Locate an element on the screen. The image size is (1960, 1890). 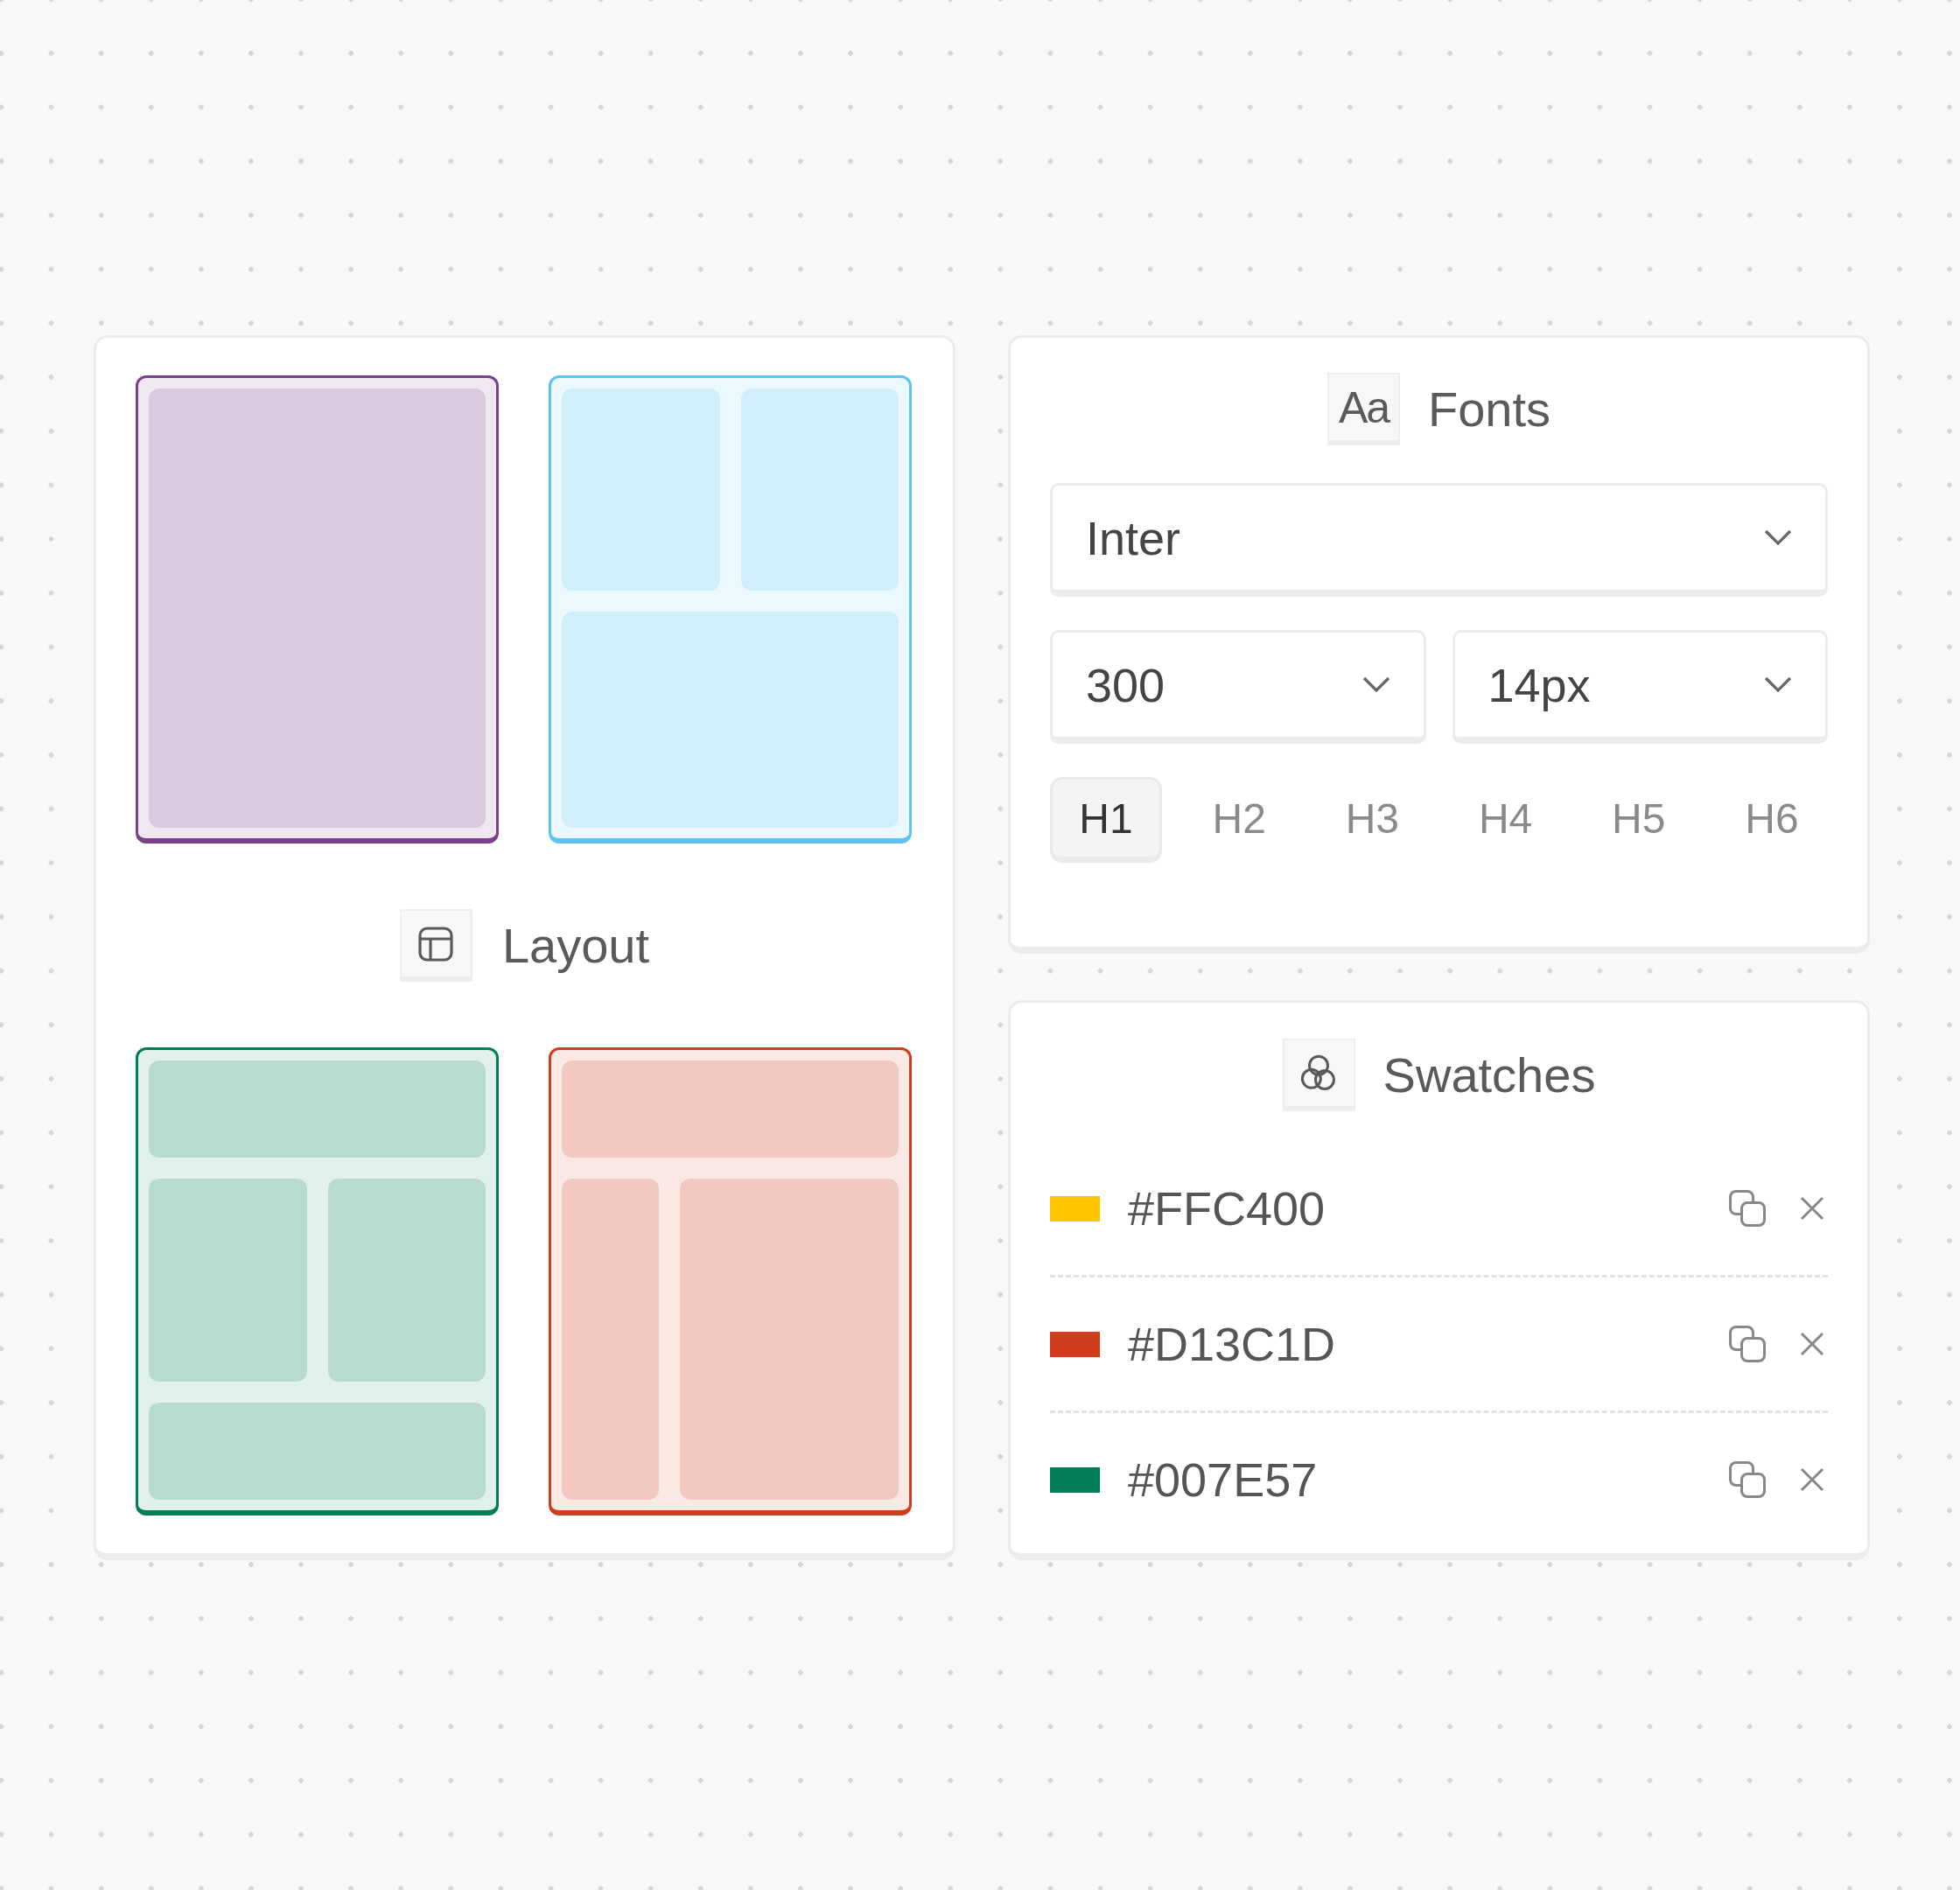
hex-code: #FFC400 is located at coordinates (1227, 1208).